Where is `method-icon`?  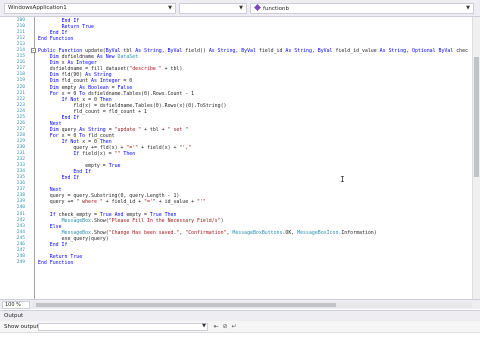 method-icon is located at coordinates (257, 7).